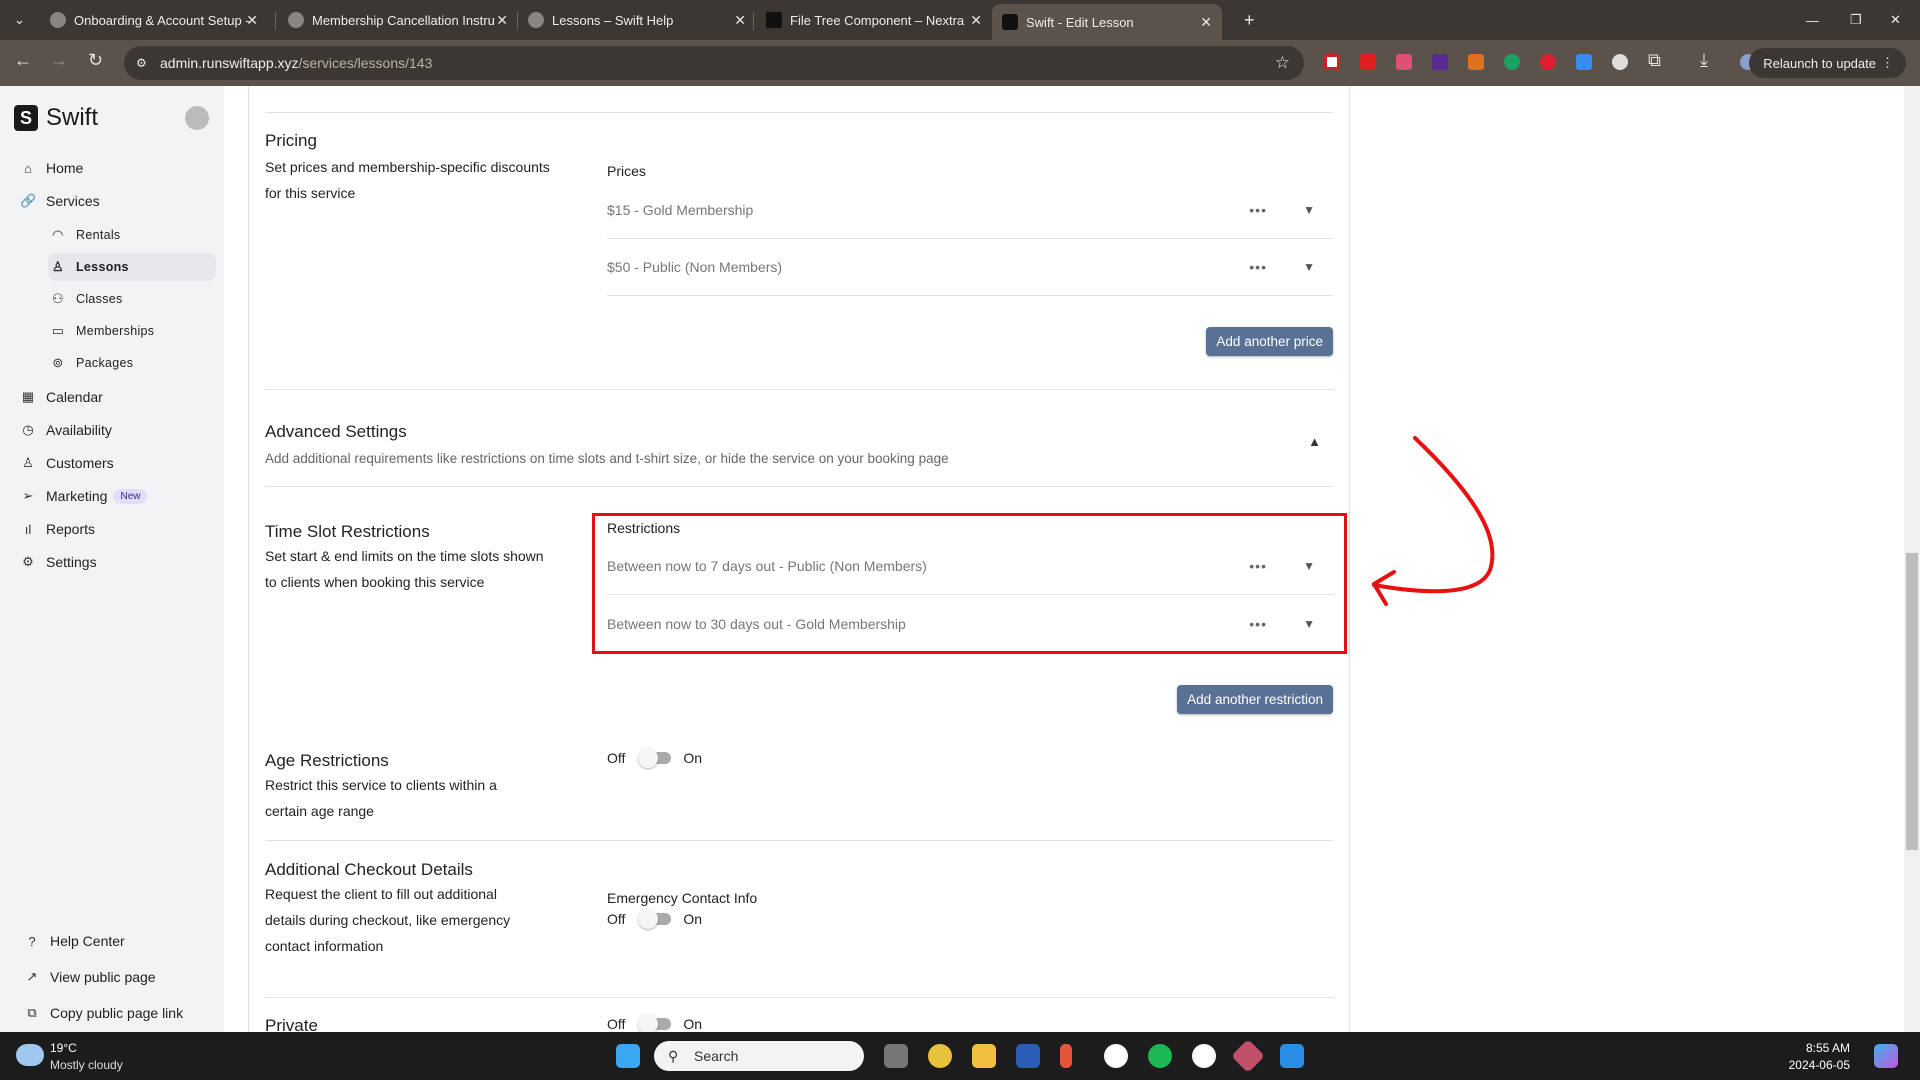  Describe the element at coordinates (57, 529) in the screenshot. I see `sidebar-item-reports: ıl Reports` at that location.